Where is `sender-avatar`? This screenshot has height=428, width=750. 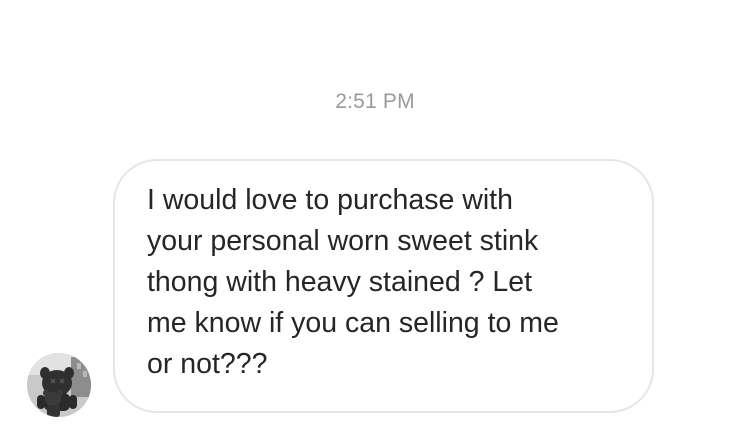 sender-avatar is located at coordinates (59, 385).